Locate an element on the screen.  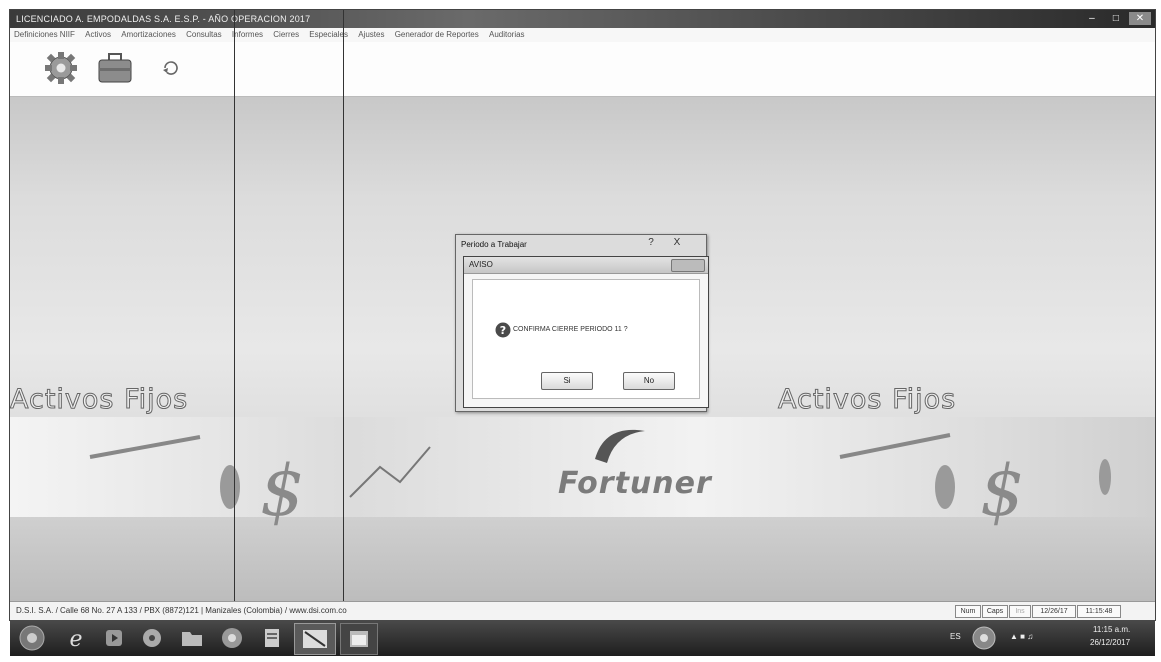
yes-button: Si is located at coordinates (567, 381).